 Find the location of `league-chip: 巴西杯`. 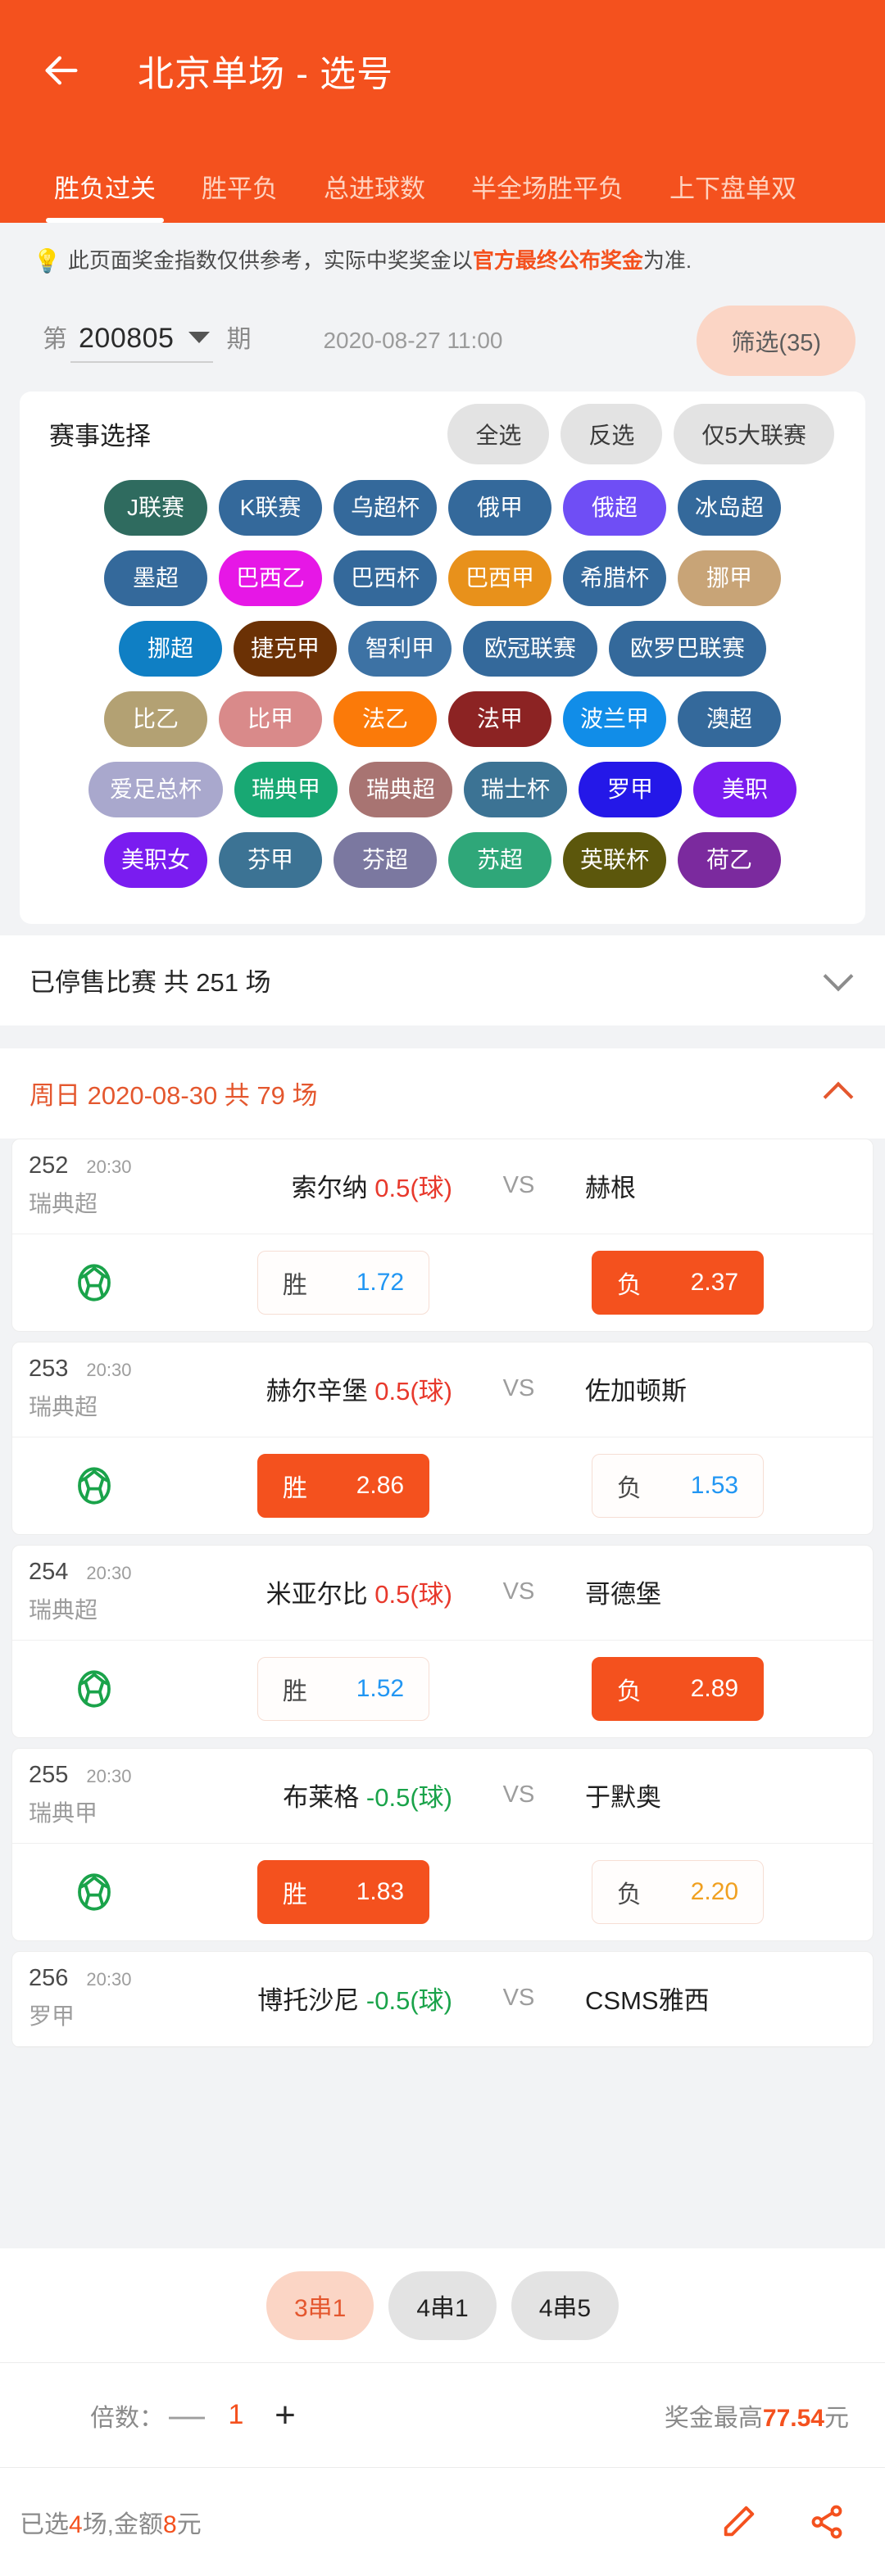

league-chip: 巴西杯 is located at coordinates (385, 578).